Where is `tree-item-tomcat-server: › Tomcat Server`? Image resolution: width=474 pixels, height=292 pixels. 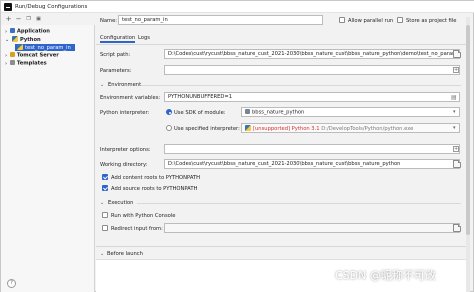 tree-item-tomcat-server: › Tomcat Server is located at coordinates (32, 55).